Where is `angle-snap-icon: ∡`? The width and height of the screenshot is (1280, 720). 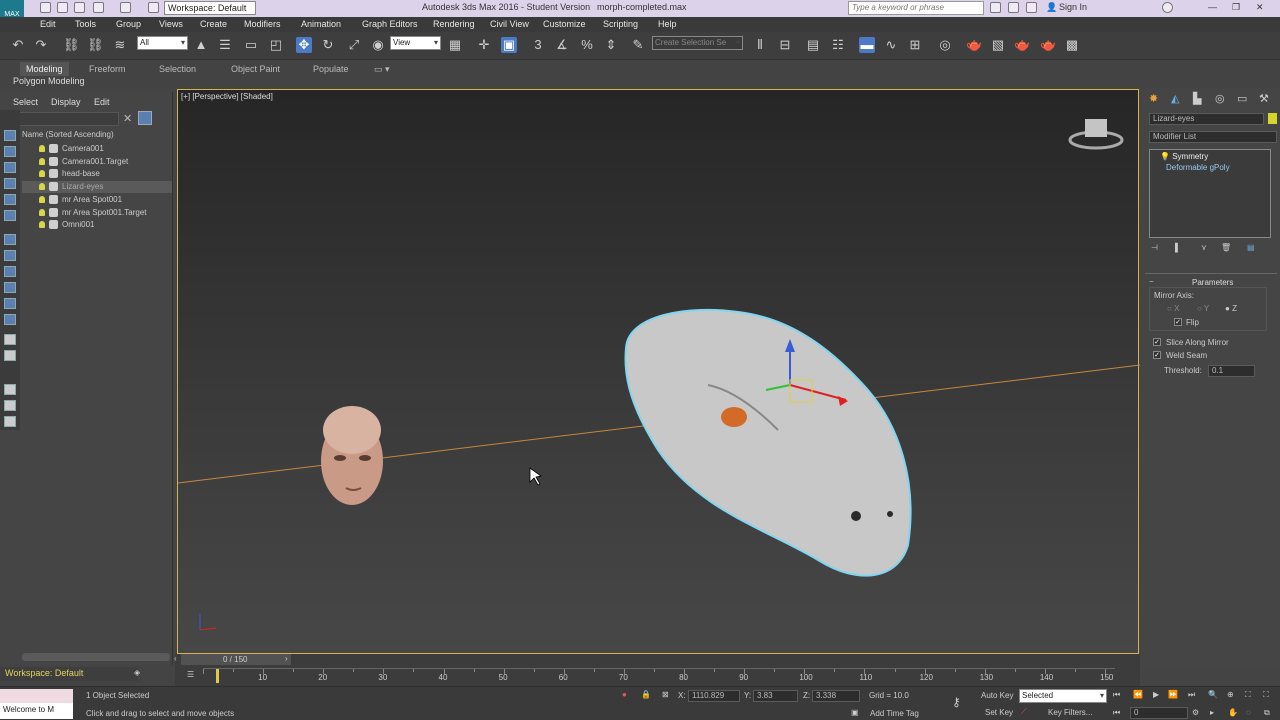
angle-snap-icon: ∡ is located at coordinates (562, 45).